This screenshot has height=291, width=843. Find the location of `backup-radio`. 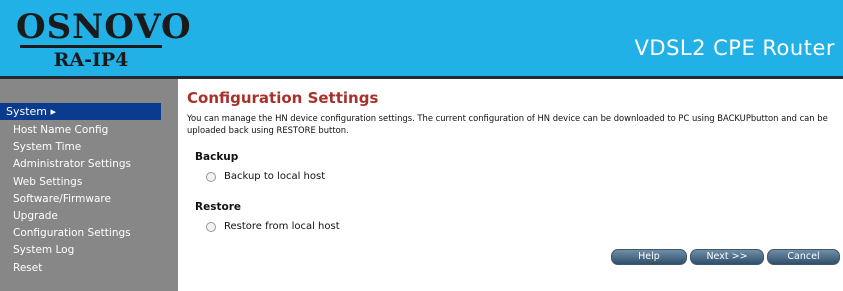

backup-radio is located at coordinates (211, 176).